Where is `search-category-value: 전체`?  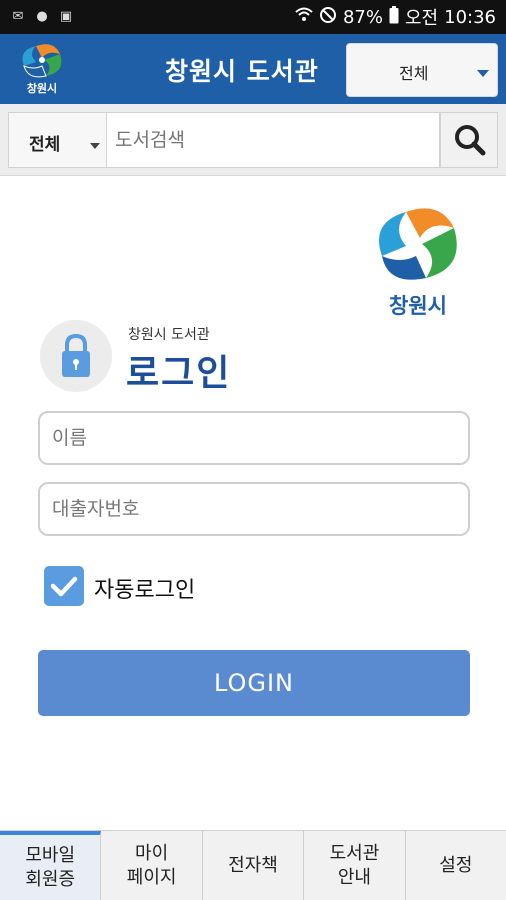 search-category-value: 전체 is located at coordinates (45, 145).